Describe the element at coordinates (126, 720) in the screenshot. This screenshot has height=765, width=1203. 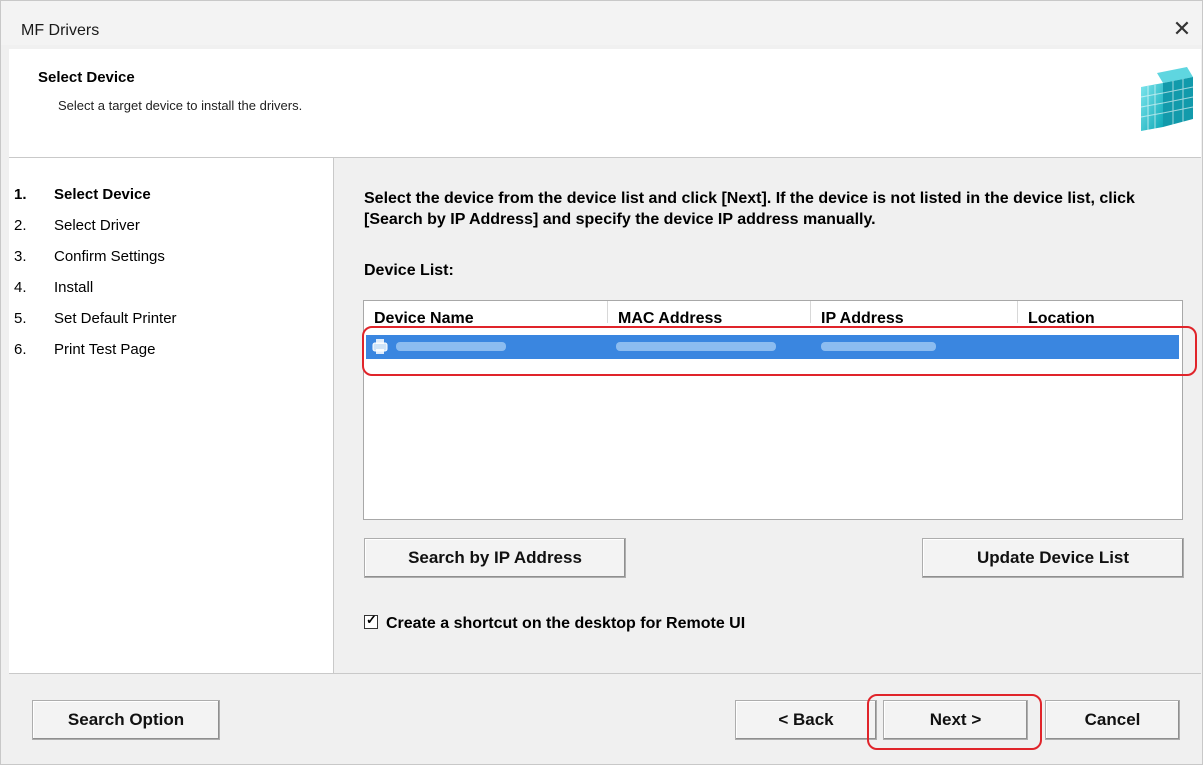
I see `search-option-button: Search Option` at that location.